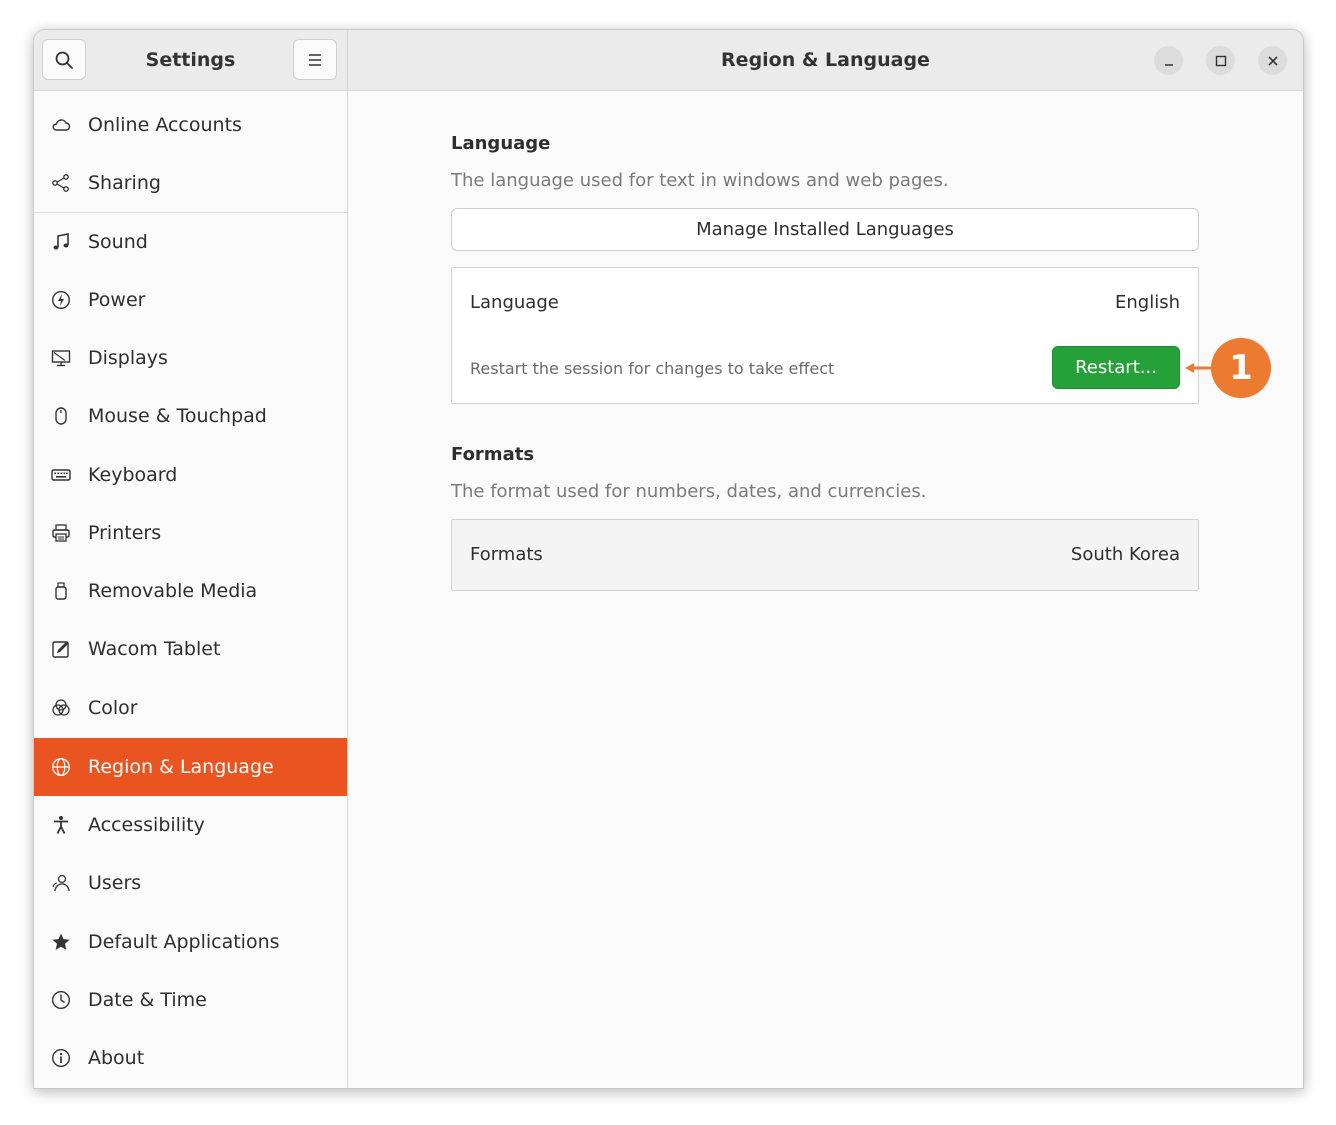  What do you see at coordinates (61, 767) in the screenshot?
I see `globe-icon` at bounding box center [61, 767].